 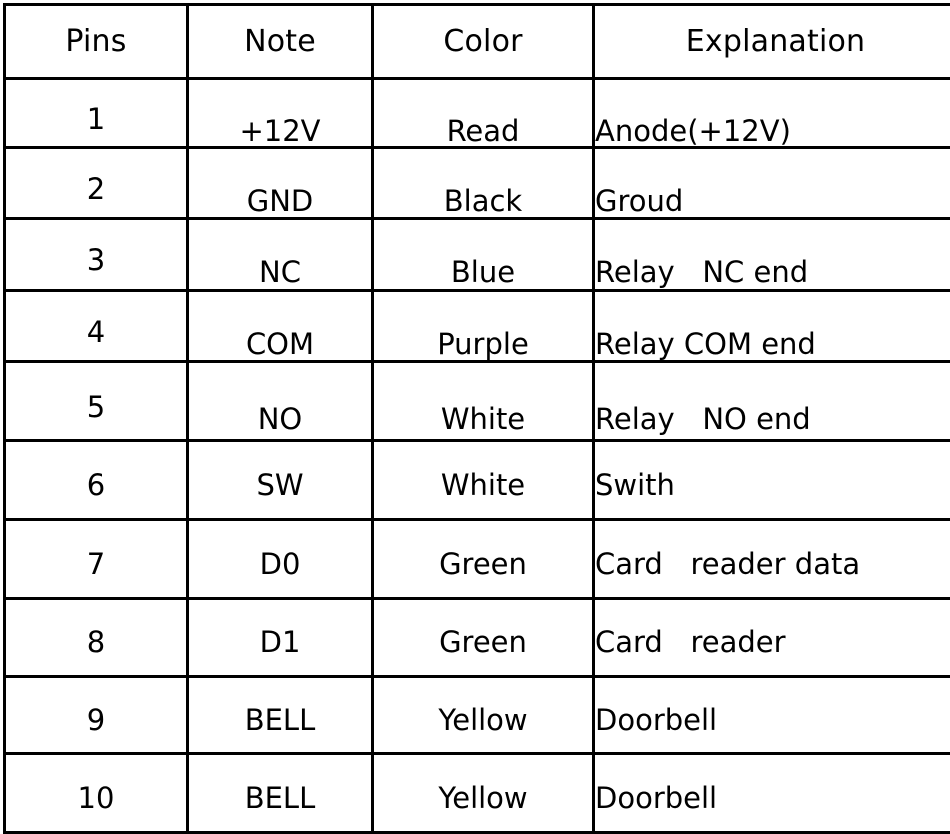 I want to click on table-row: 9 BELL Yellow Doorbell, so click(x=477, y=715).